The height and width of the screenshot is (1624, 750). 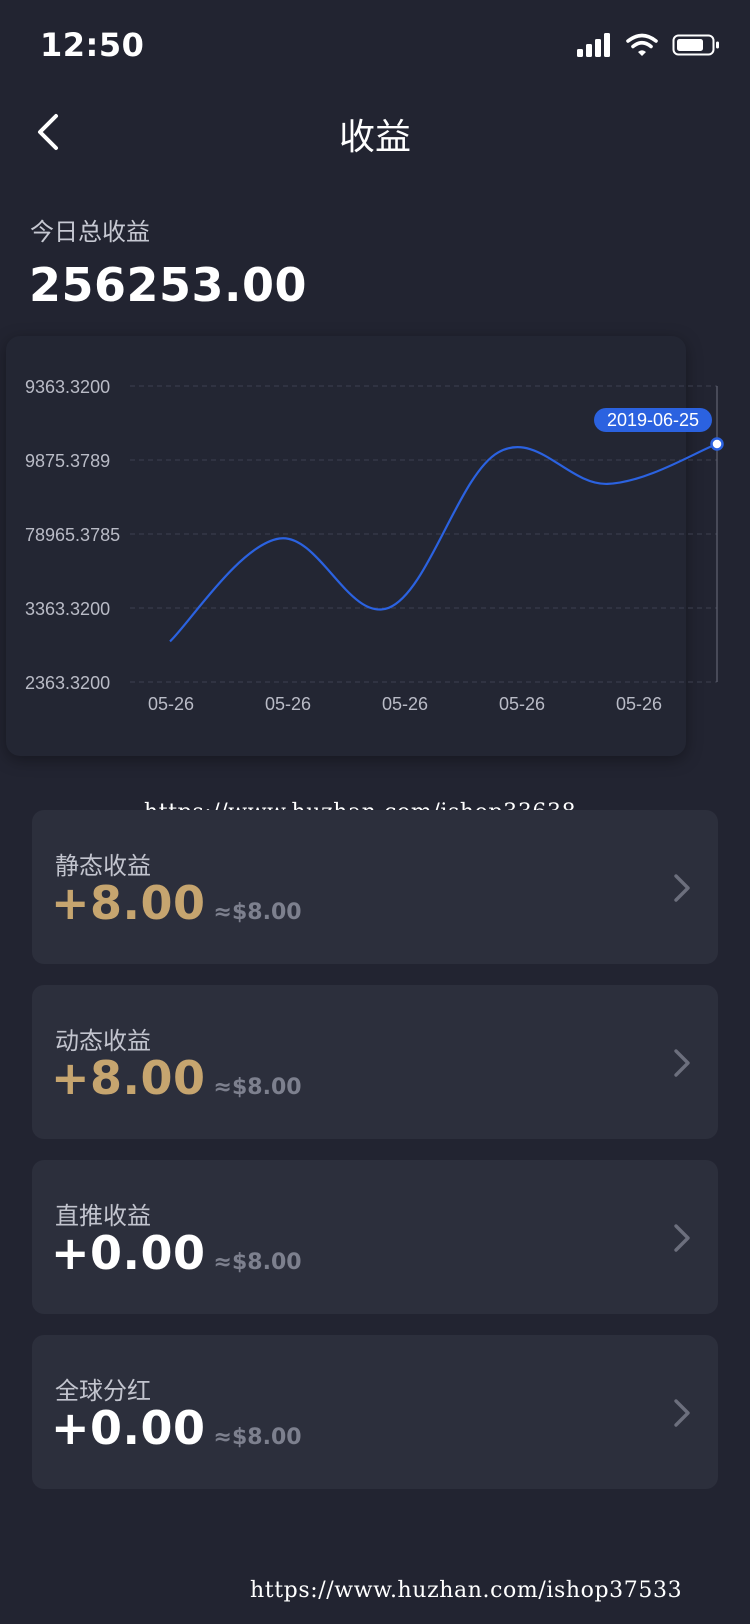 I want to click on total-income-value: 256253.00, so click(x=168, y=285).